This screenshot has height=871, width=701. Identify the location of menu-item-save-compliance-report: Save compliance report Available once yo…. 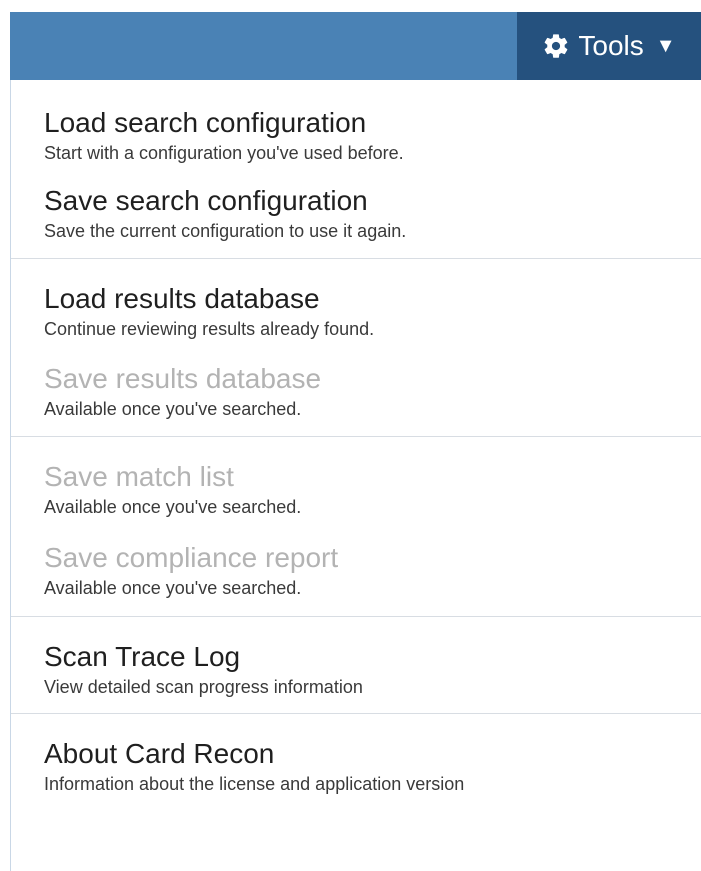
(356, 570).